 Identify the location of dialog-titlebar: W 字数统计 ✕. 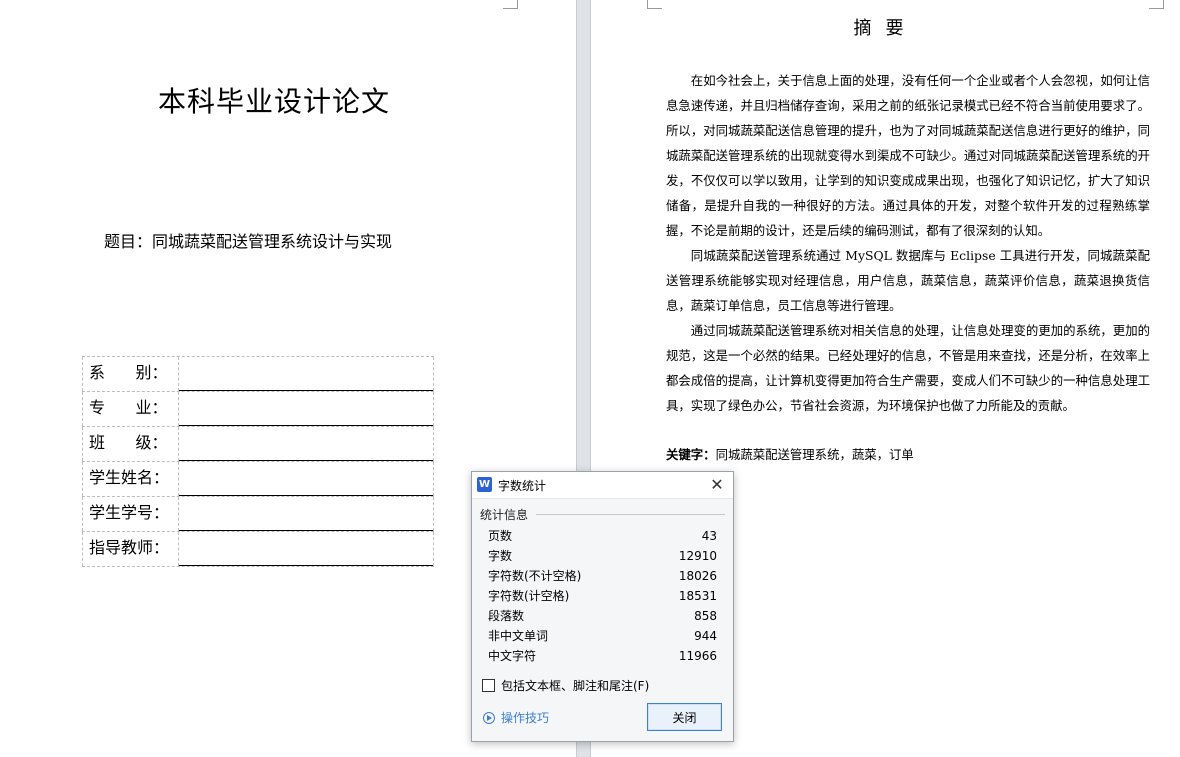
(602, 485).